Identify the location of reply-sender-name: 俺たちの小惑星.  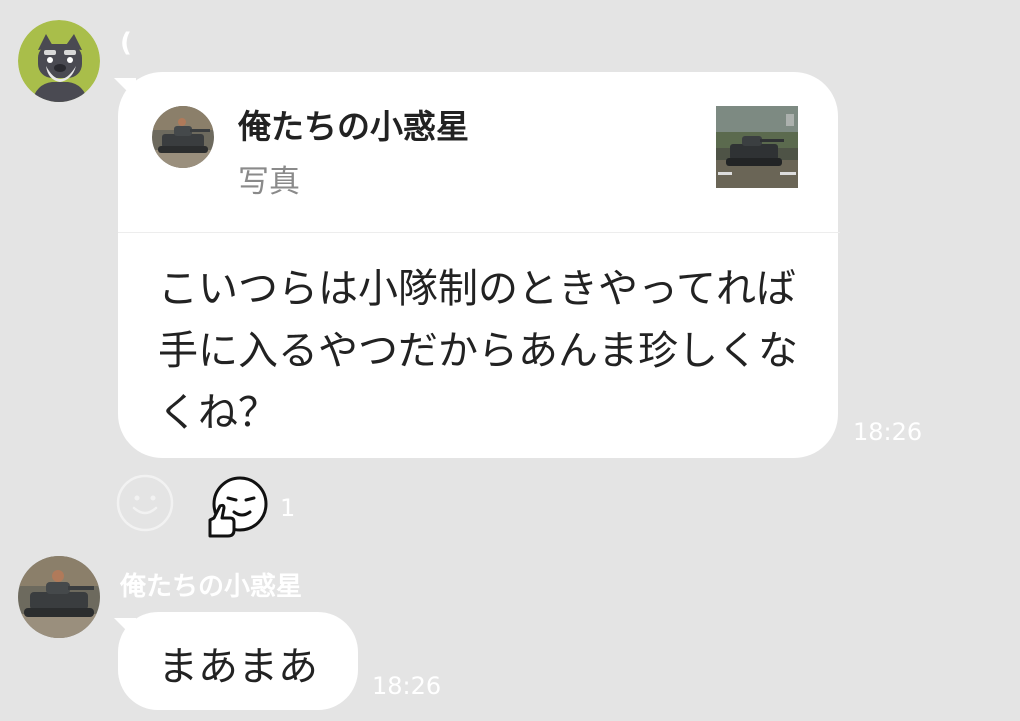
(353, 126).